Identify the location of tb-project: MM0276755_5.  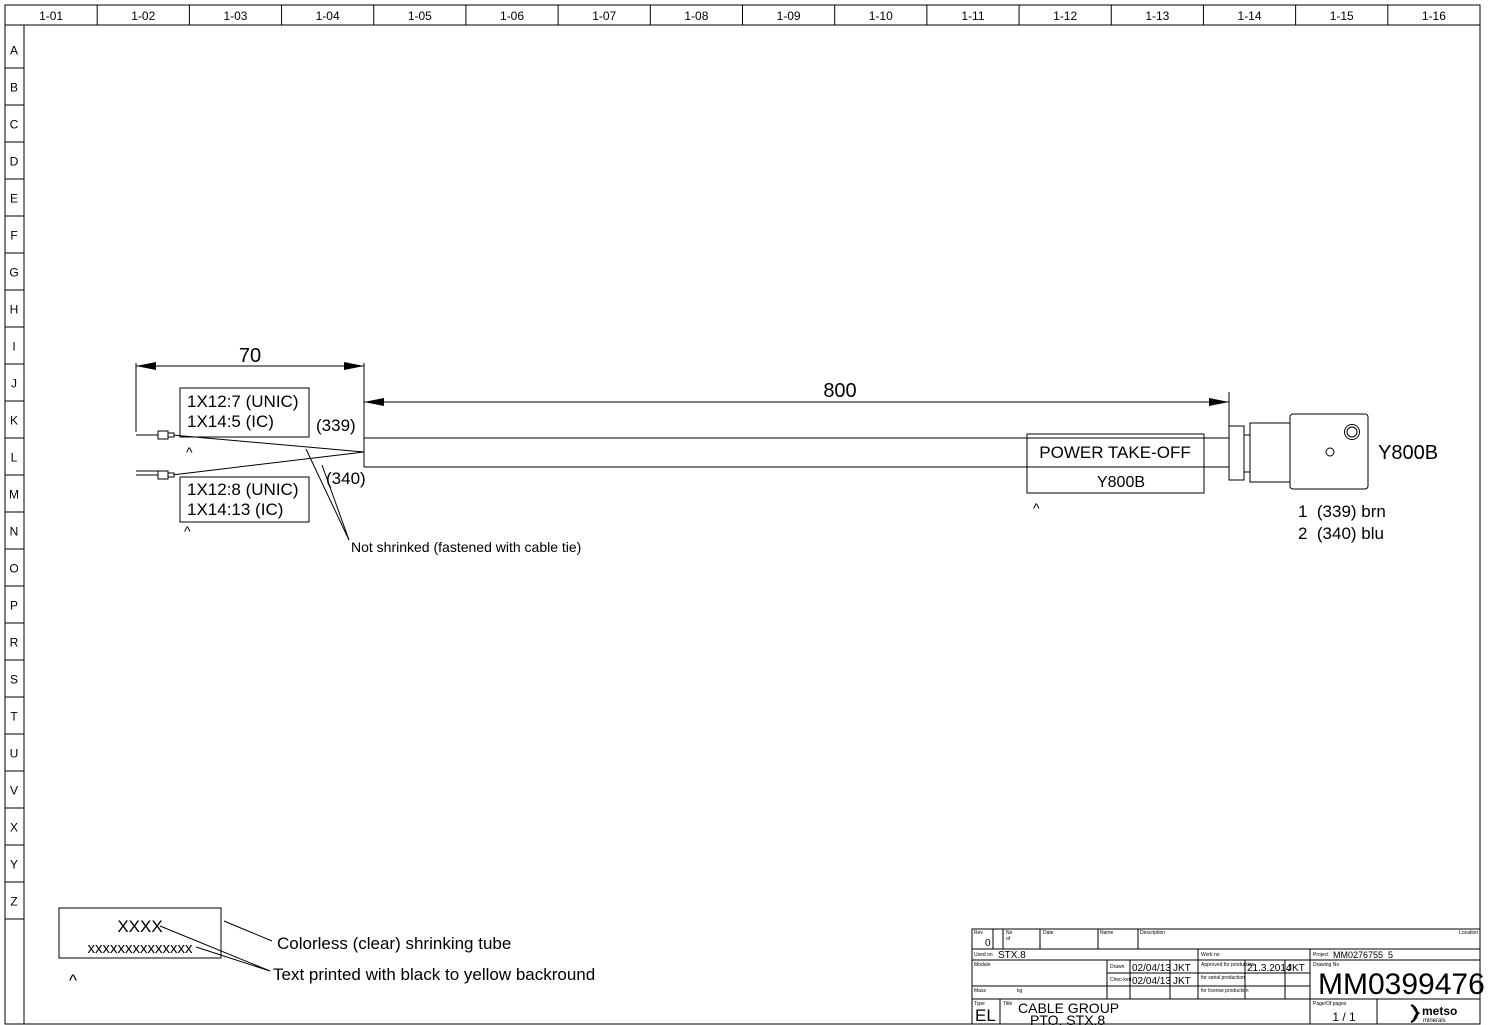
(1363, 955).